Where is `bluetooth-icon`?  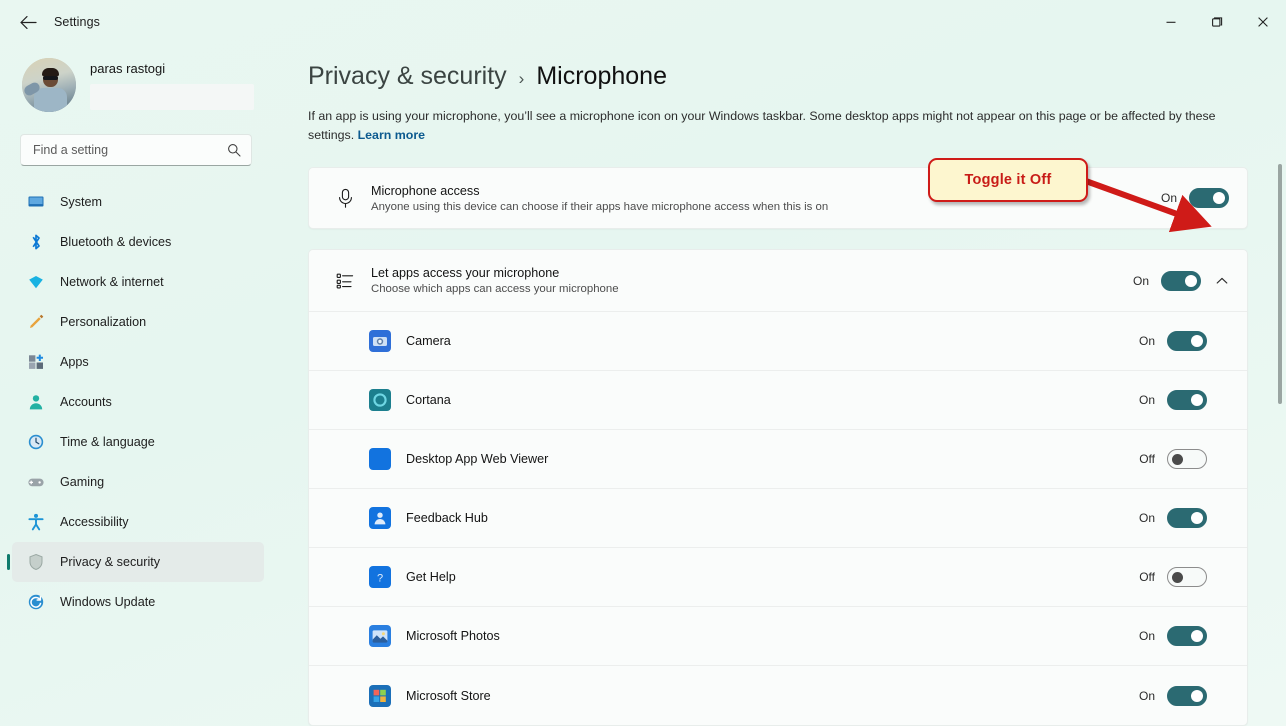
bluetooth-icon is located at coordinates (36, 242).